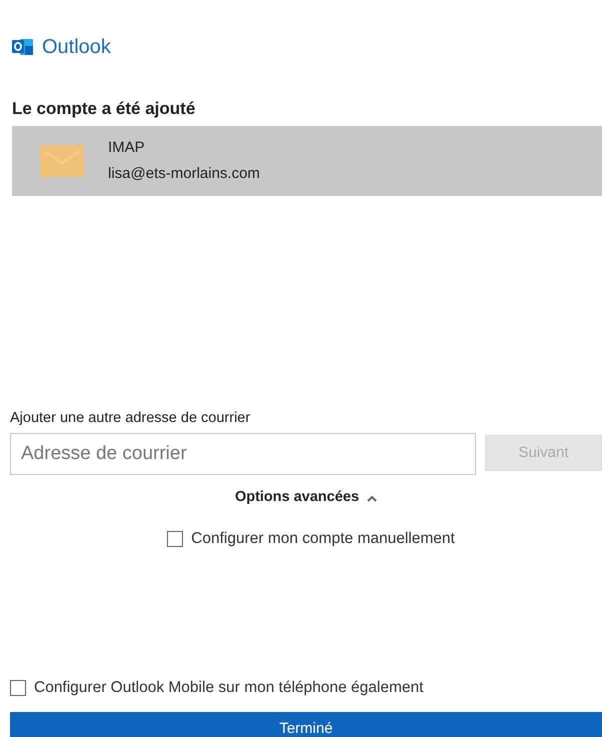 The image size is (602, 737). I want to click on advanced-options-toggle: Options avancées, so click(306, 498).